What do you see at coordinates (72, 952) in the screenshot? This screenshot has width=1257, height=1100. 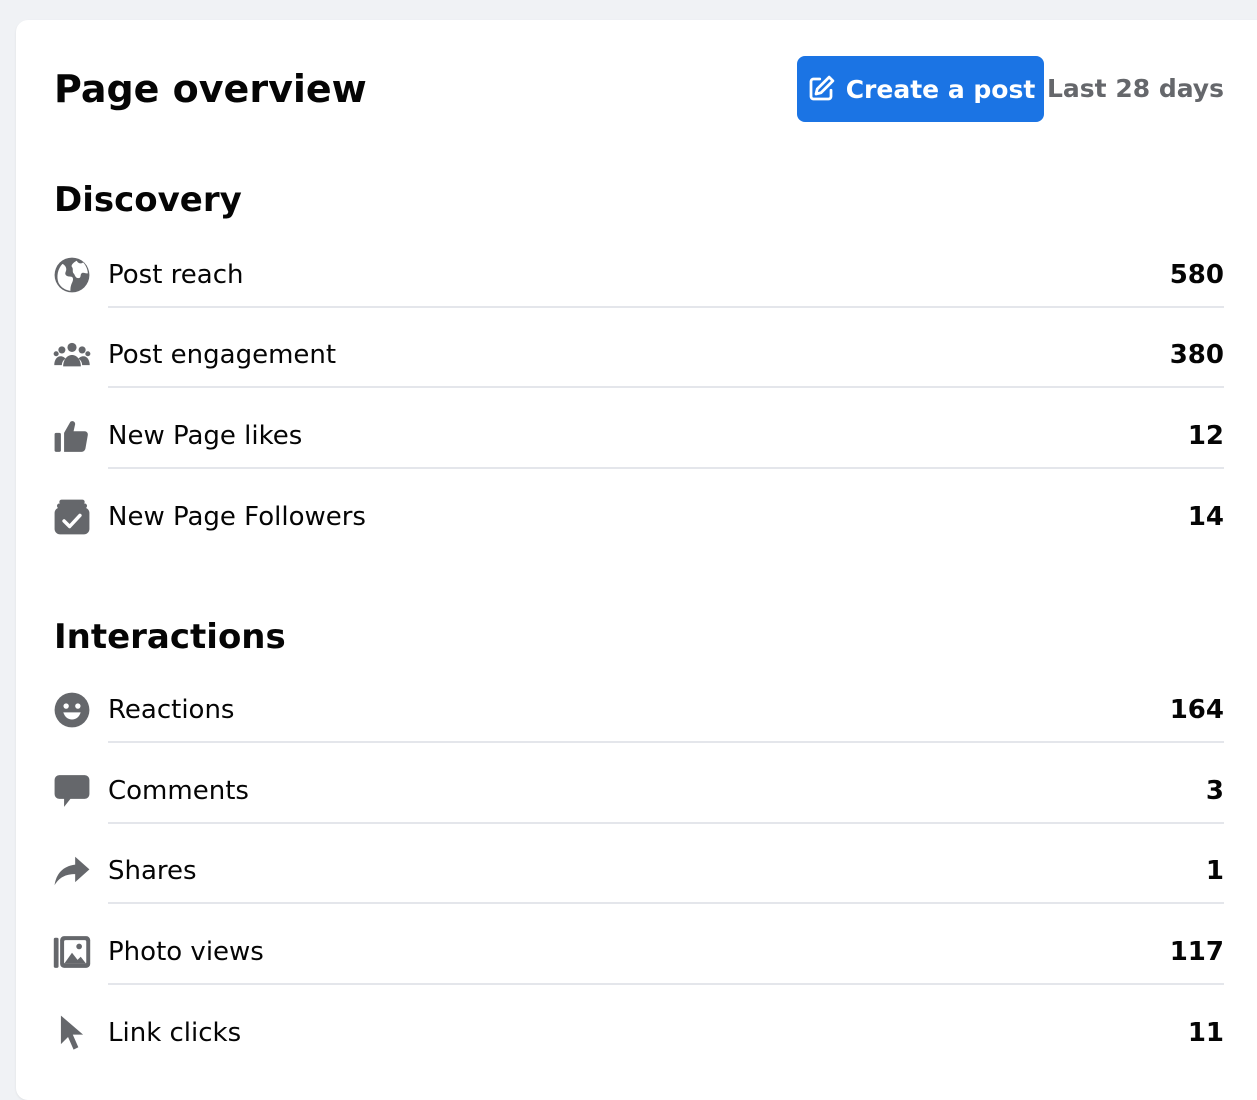 I see `photo-stack-icon` at bounding box center [72, 952].